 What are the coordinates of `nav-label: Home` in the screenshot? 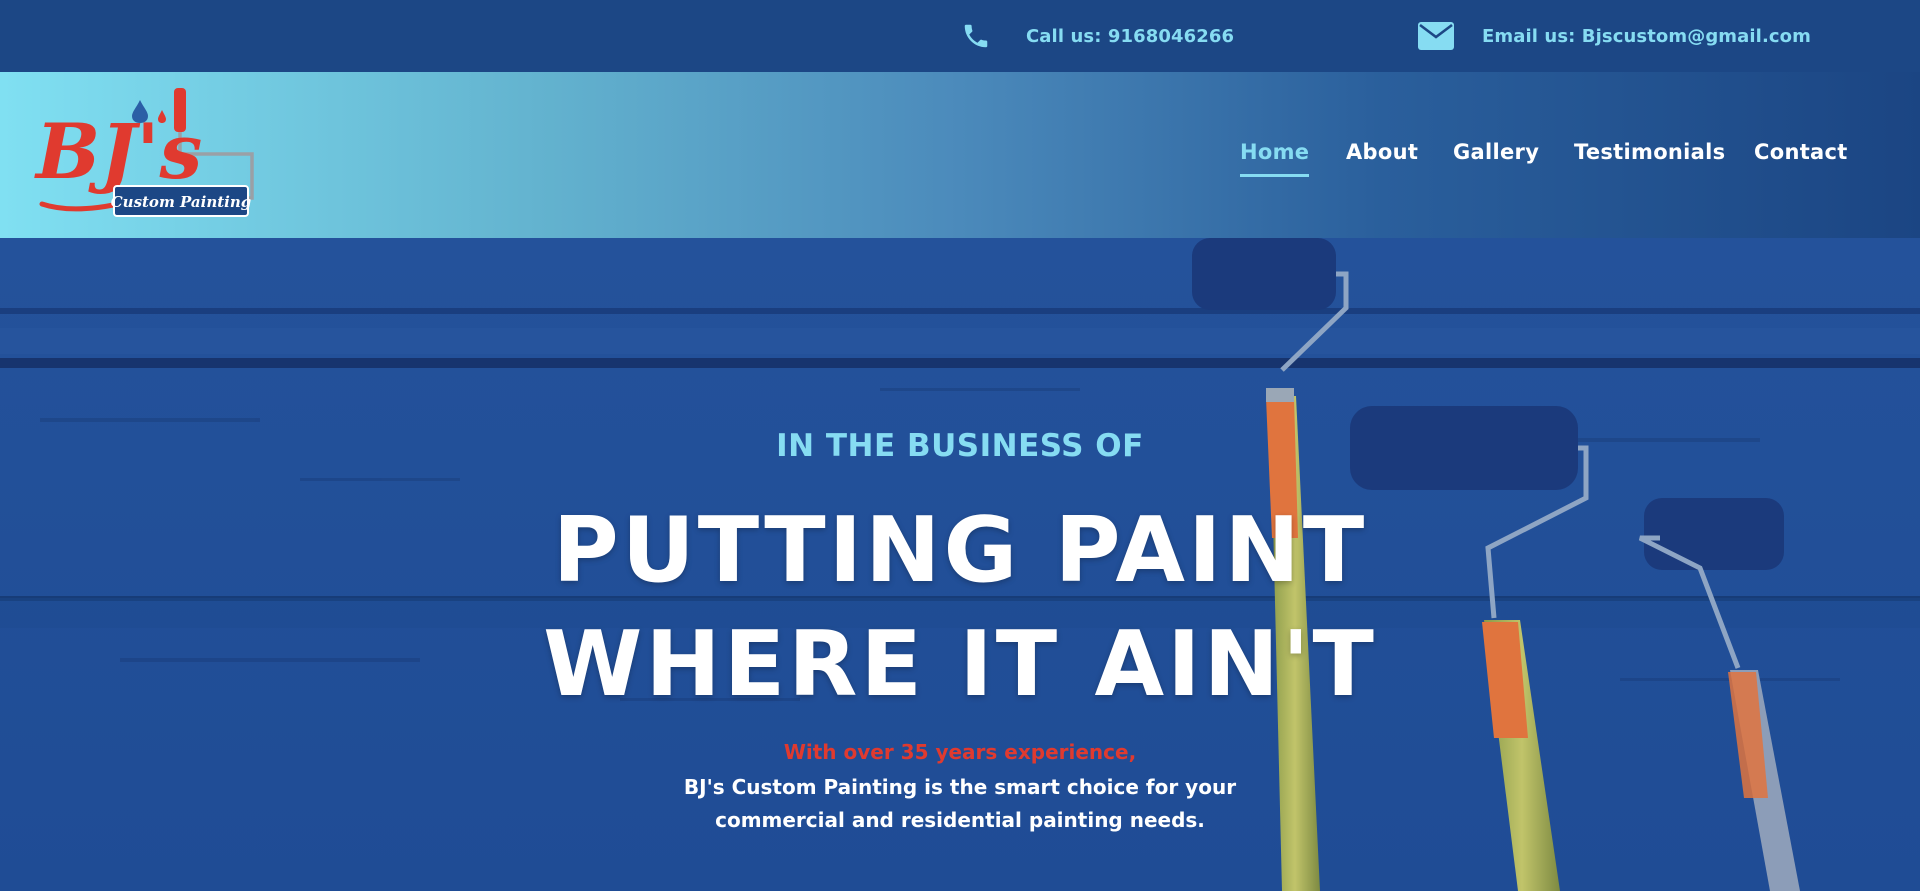 It's located at (1274, 152).